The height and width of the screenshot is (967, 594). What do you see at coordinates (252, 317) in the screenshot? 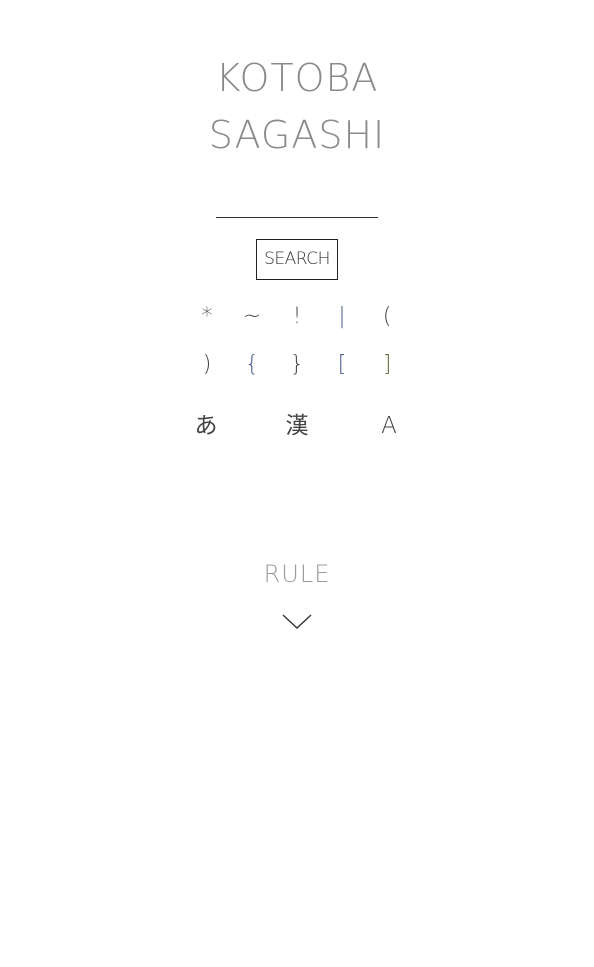
I see `symbol-key-tilde: ~` at bounding box center [252, 317].